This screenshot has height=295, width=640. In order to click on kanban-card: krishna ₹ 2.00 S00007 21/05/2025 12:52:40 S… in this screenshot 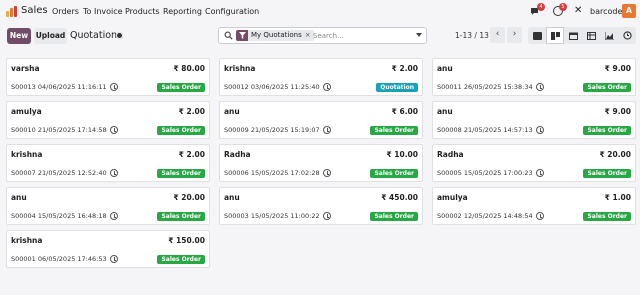, I will do `click(108, 163)`.